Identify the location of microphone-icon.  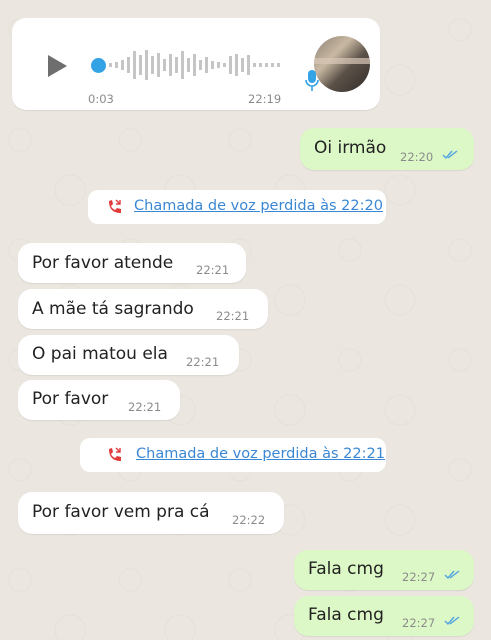
(312, 80).